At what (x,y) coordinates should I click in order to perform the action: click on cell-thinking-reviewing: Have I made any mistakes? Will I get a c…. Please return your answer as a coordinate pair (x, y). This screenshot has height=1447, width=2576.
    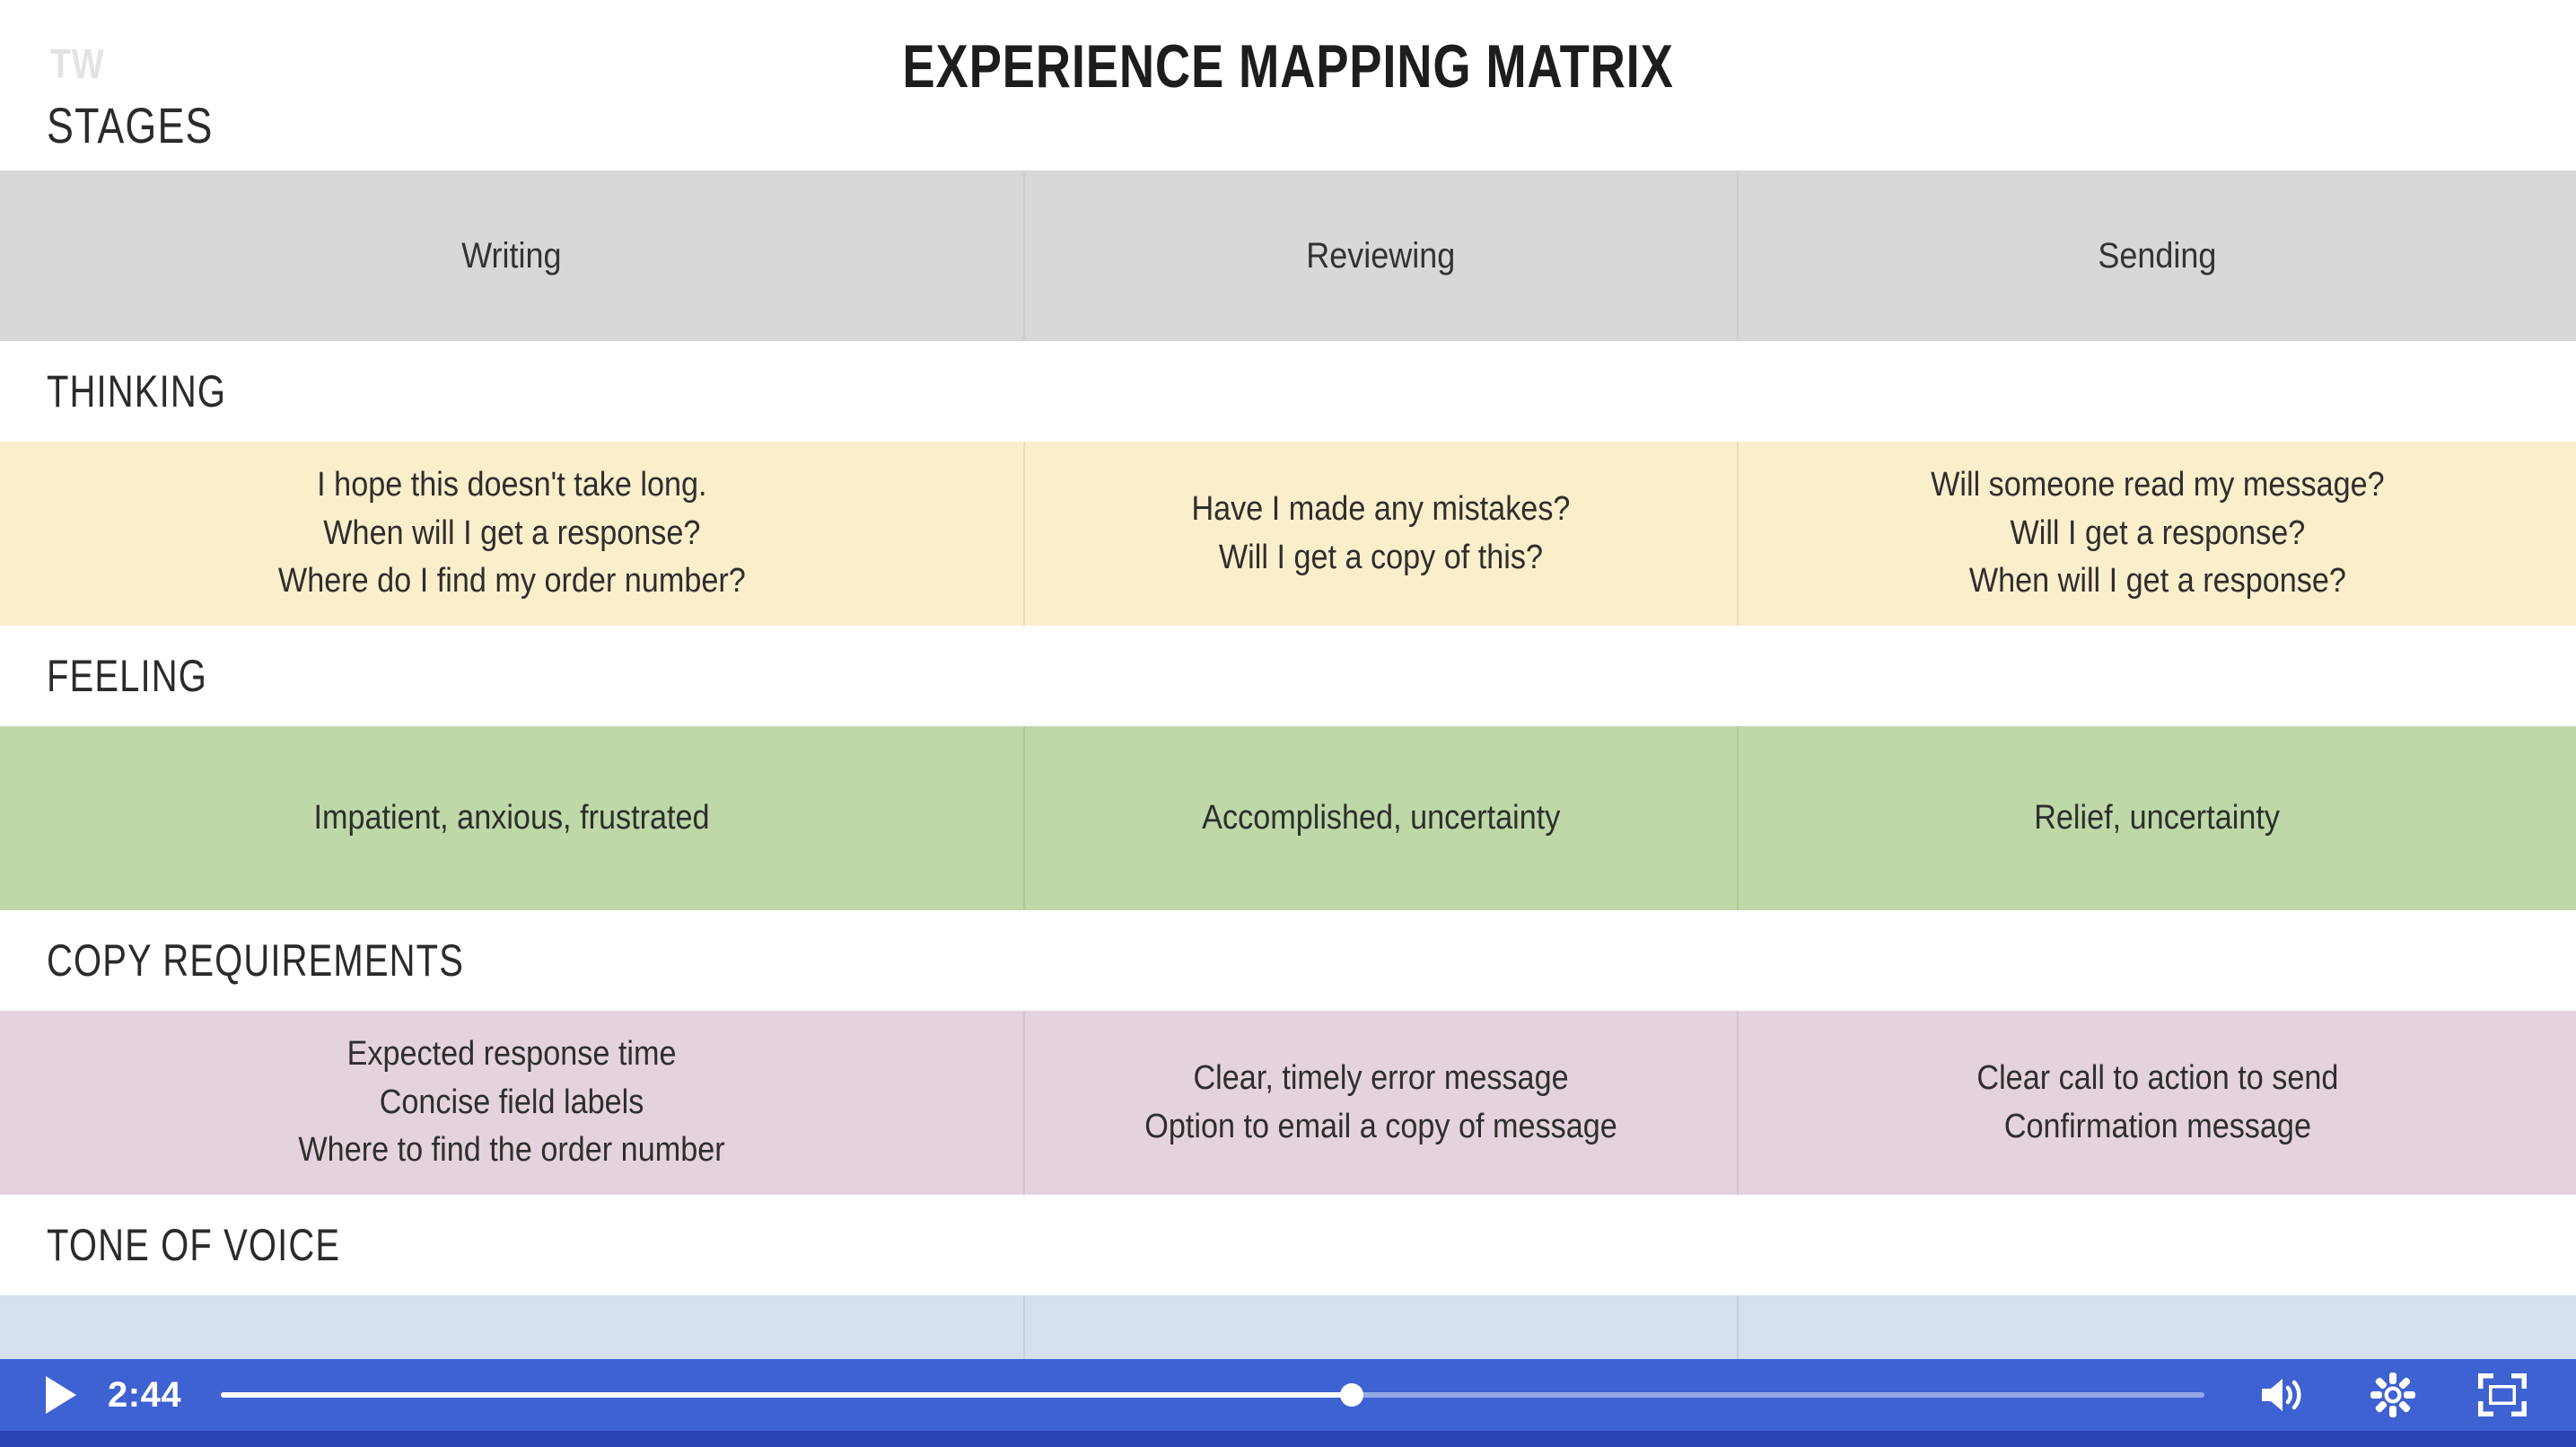
    Looking at the image, I should click on (1380, 534).